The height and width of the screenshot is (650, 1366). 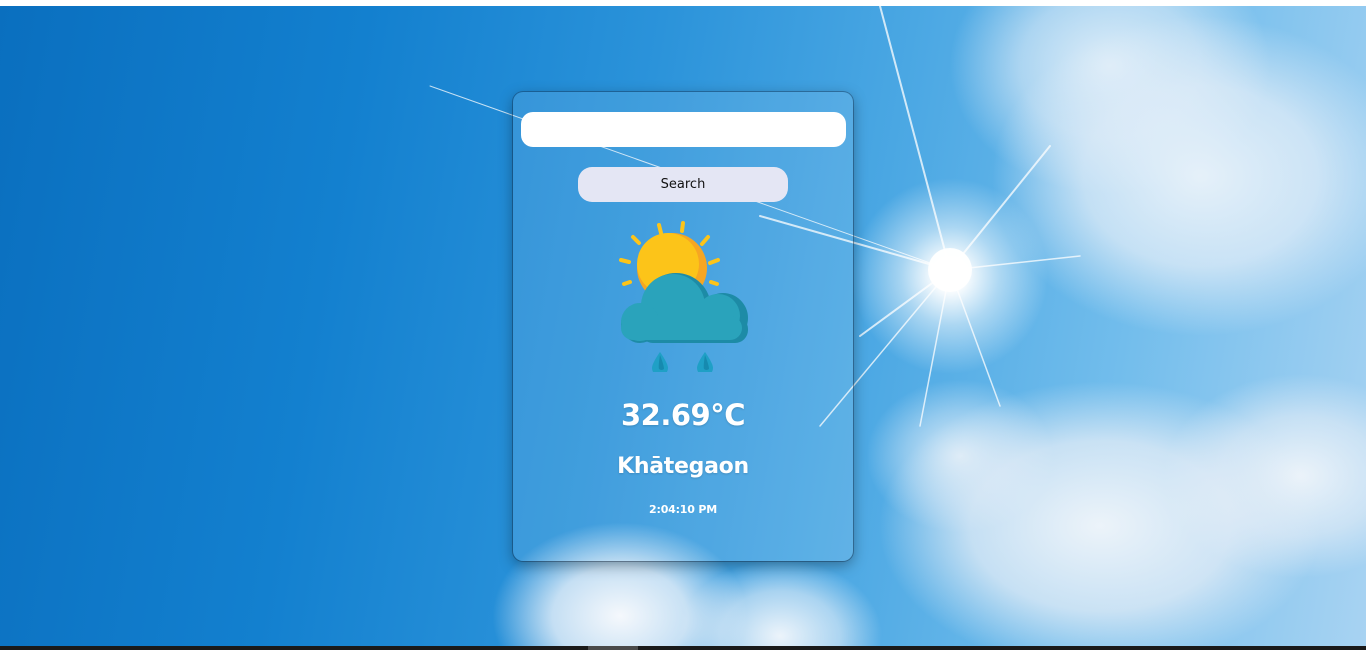 I want to click on search-button: Search, so click(x=683, y=184).